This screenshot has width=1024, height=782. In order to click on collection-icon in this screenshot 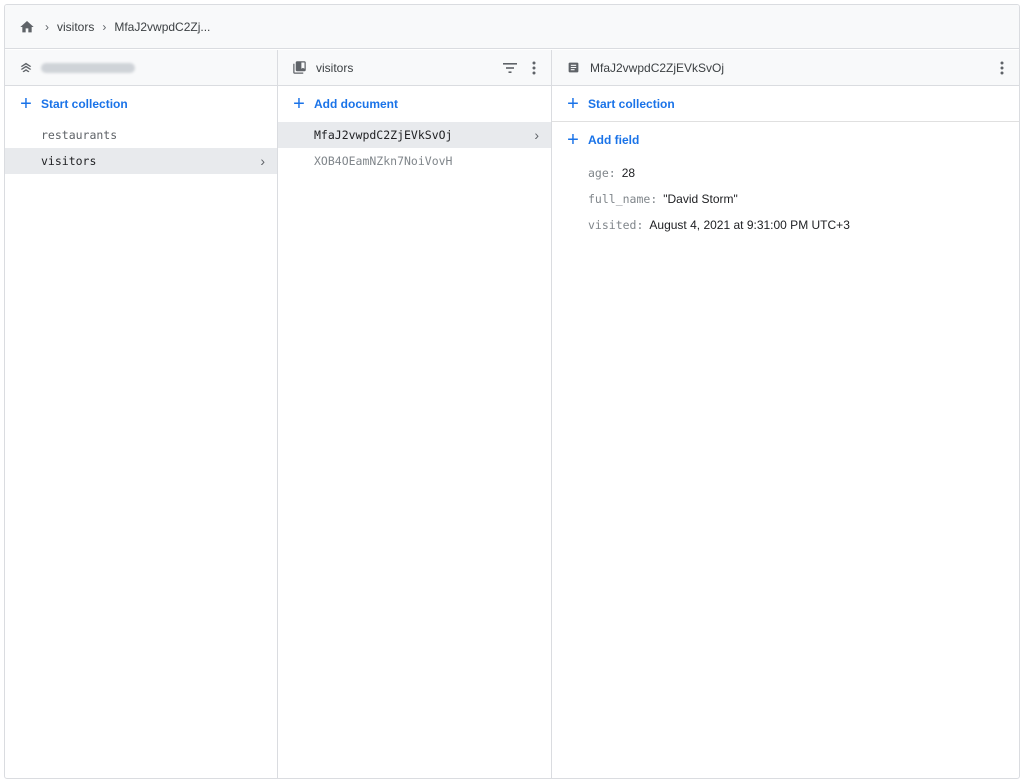, I will do `click(299, 68)`.